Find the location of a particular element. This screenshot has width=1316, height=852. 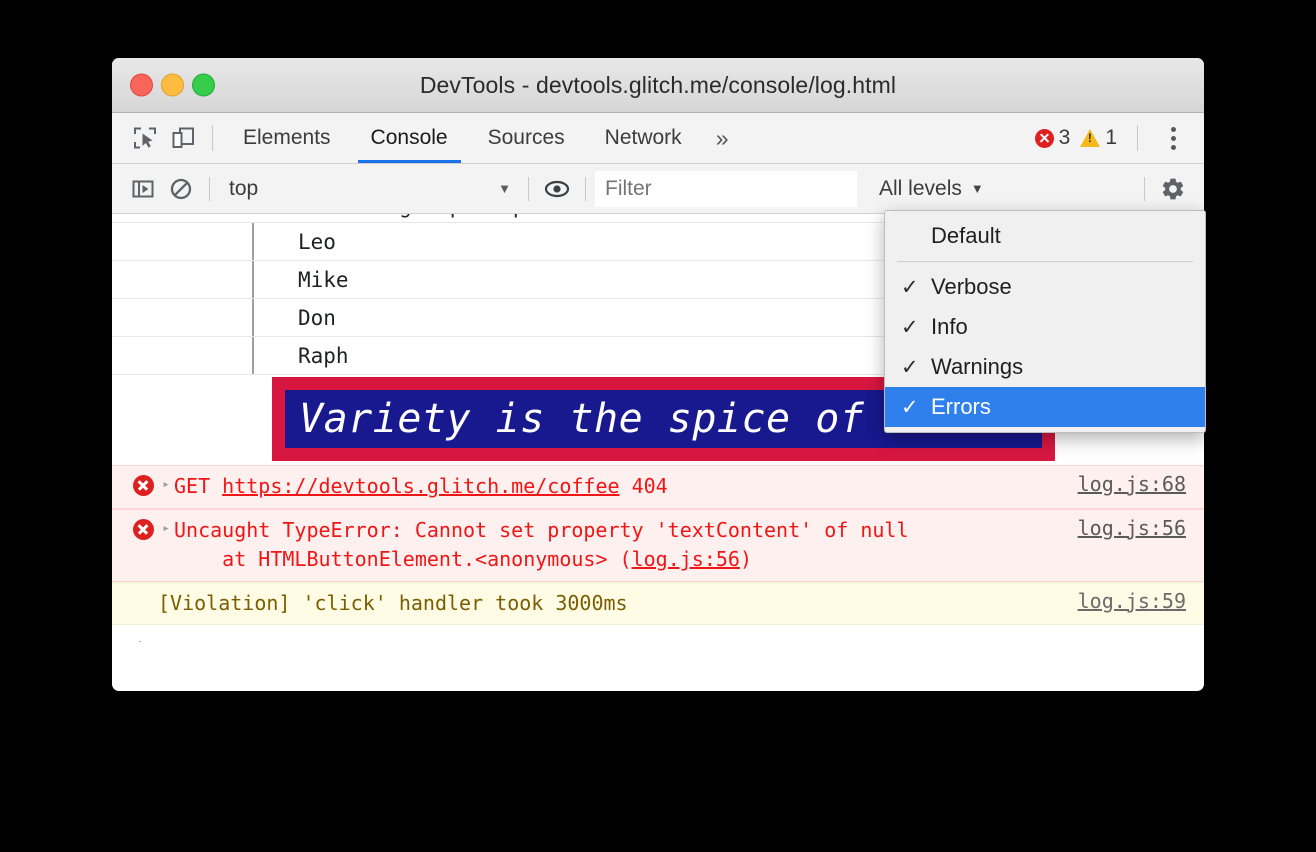

log-level-label: All levels is located at coordinates (920, 188).